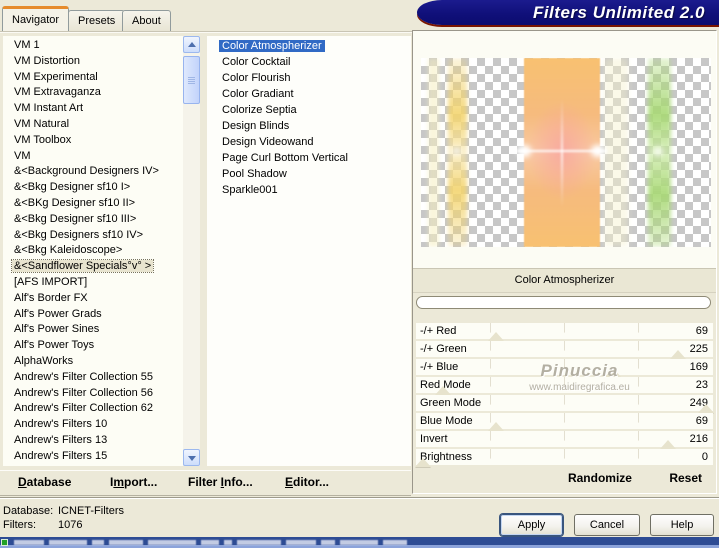  What do you see at coordinates (93, 394) in the screenshot?
I see `category-item: Andrew's Filter Collection 56` at bounding box center [93, 394].